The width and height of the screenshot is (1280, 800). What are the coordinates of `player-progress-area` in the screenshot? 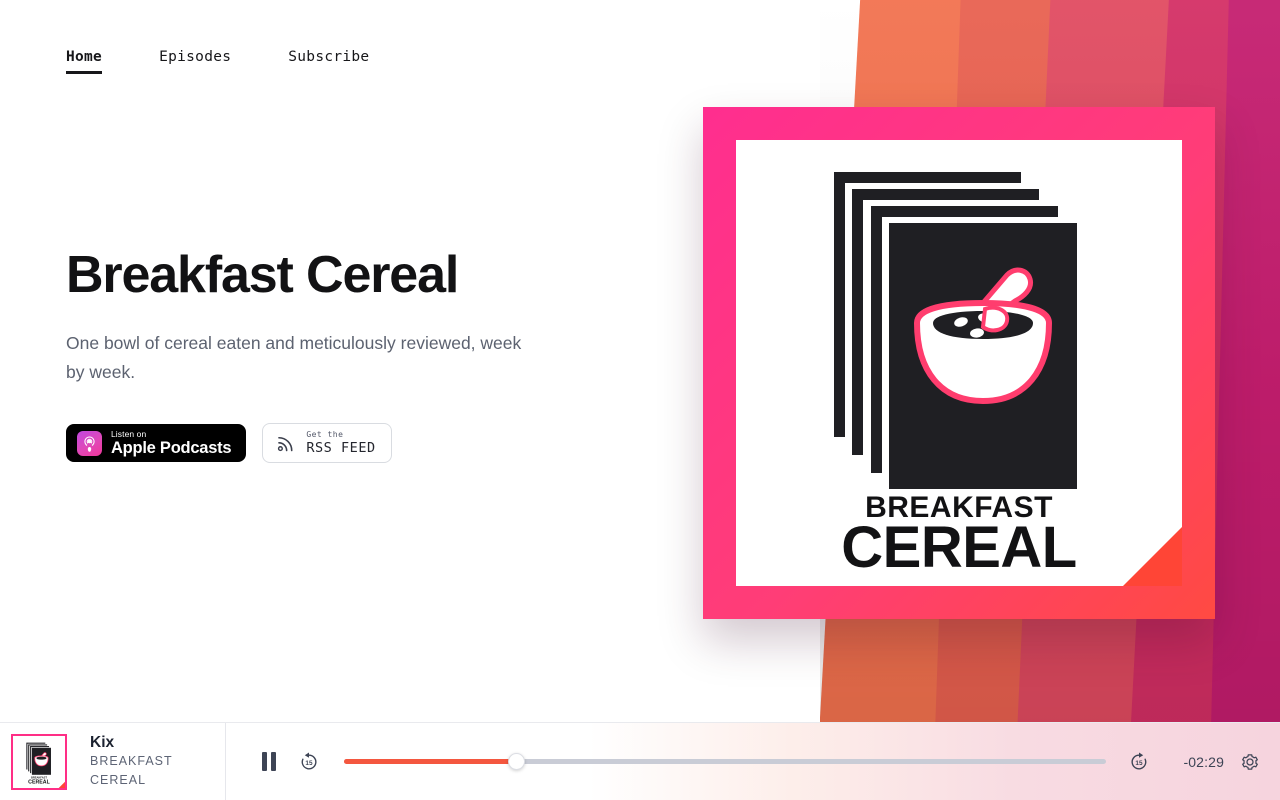 It's located at (724, 761).